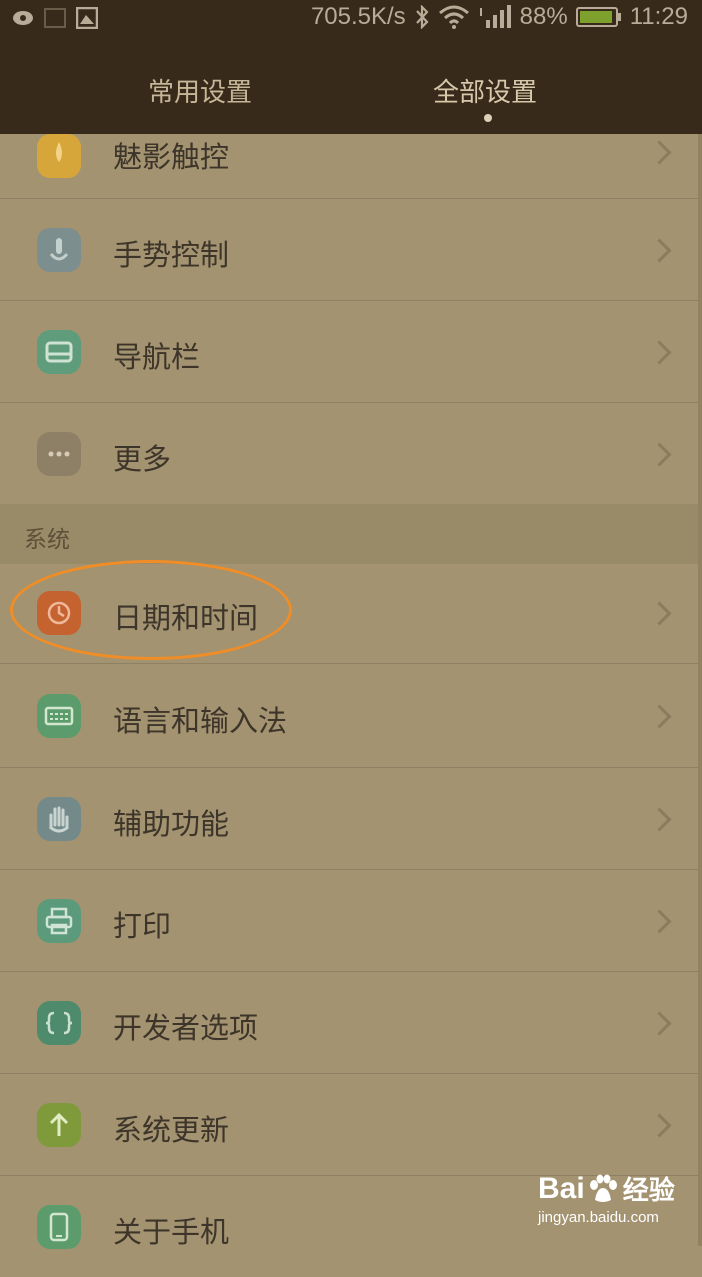  Describe the element at coordinates (358, 16) in the screenshot. I see `network-speed: 705.5K/s` at that location.